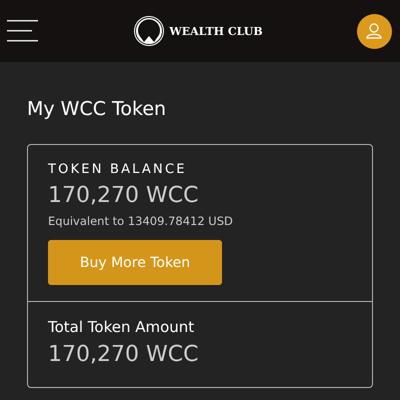 The height and width of the screenshot is (400, 400). What do you see at coordinates (121, 327) in the screenshot?
I see `total-label: Total Token Amount` at bounding box center [121, 327].